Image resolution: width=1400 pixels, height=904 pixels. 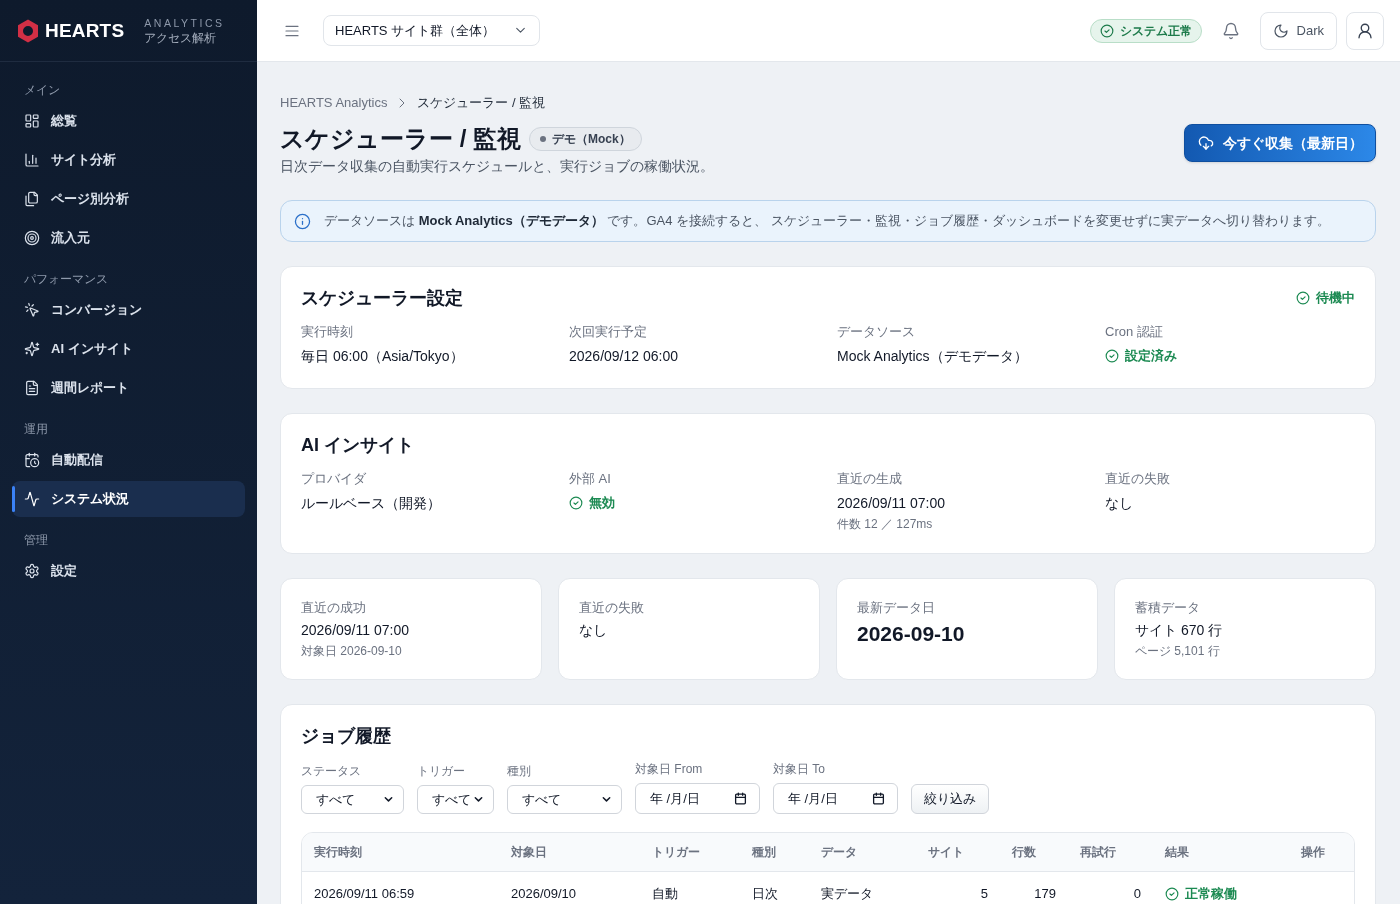 I want to click on breadcrumb-link: HEARTS Analytics, so click(x=334, y=103).